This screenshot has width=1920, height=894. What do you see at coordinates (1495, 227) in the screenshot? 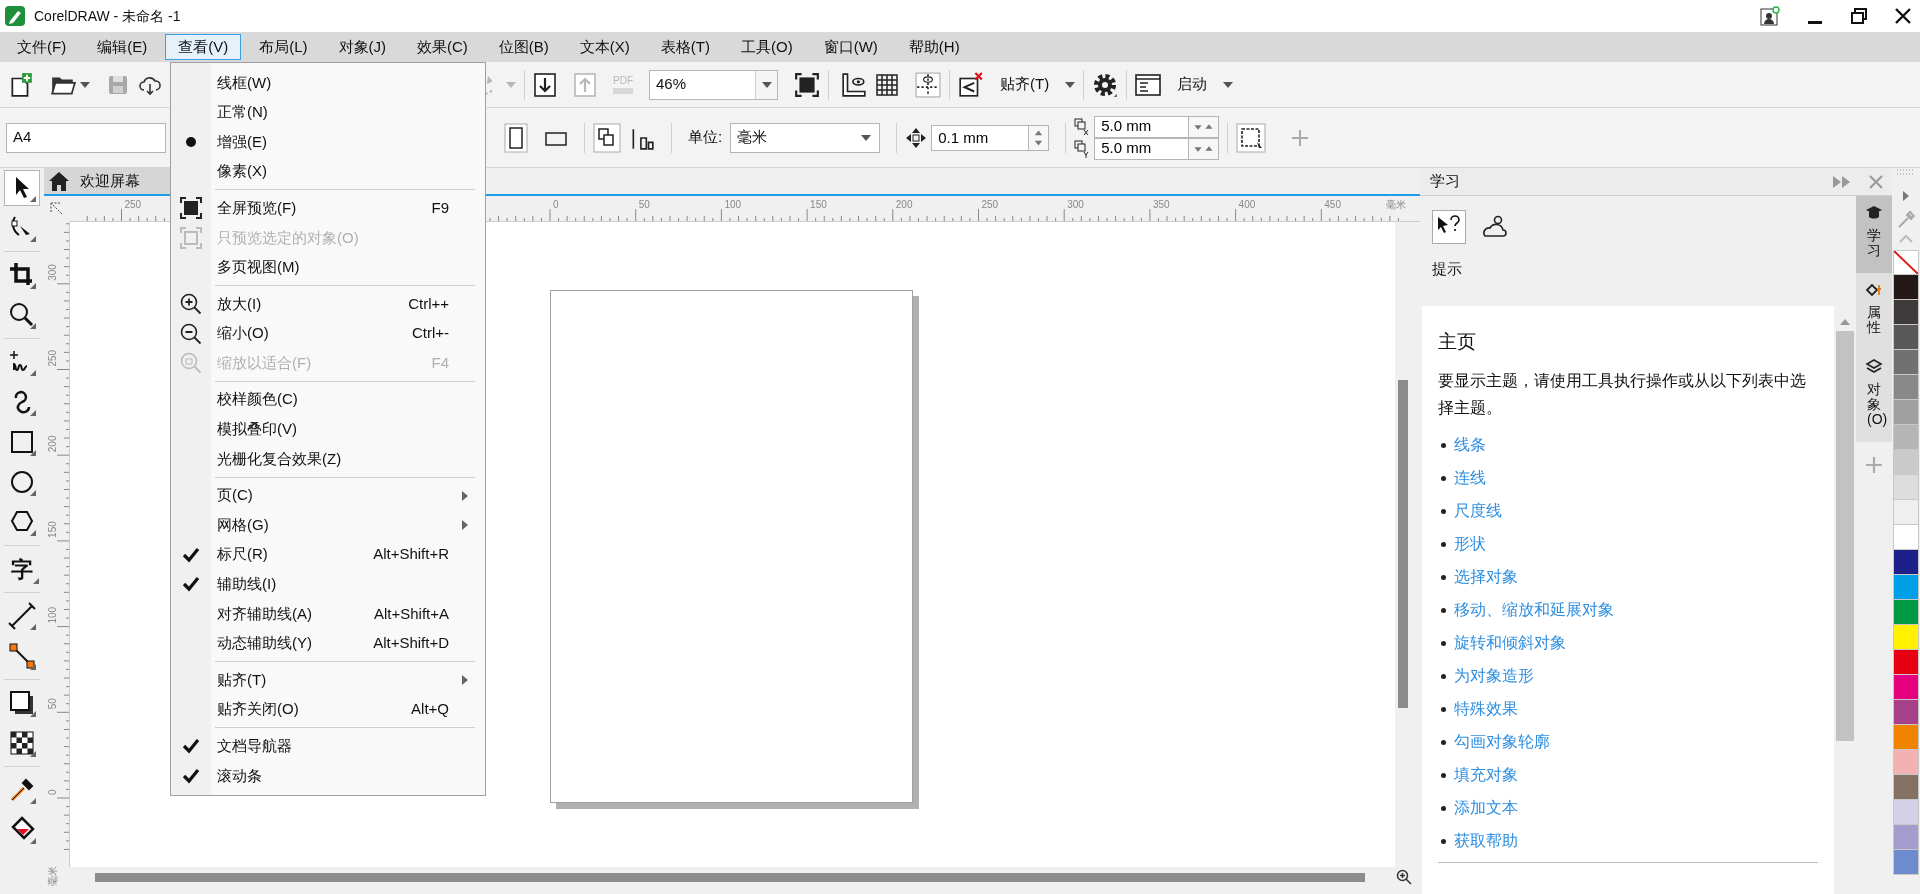
I see `person-cloud-icon` at bounding box center [1495, 227].